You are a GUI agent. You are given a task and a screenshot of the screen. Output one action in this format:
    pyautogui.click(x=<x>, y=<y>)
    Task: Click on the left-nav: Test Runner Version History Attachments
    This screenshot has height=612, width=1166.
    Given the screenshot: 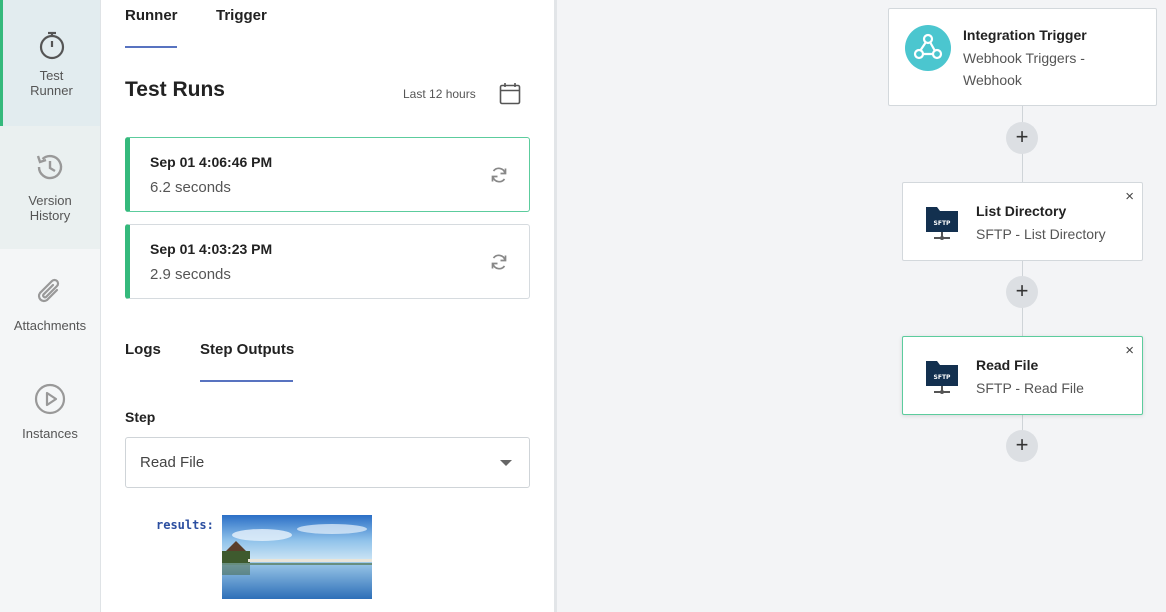 What is the action you would take?
    pyautogui.click(x=50, y=306)
    